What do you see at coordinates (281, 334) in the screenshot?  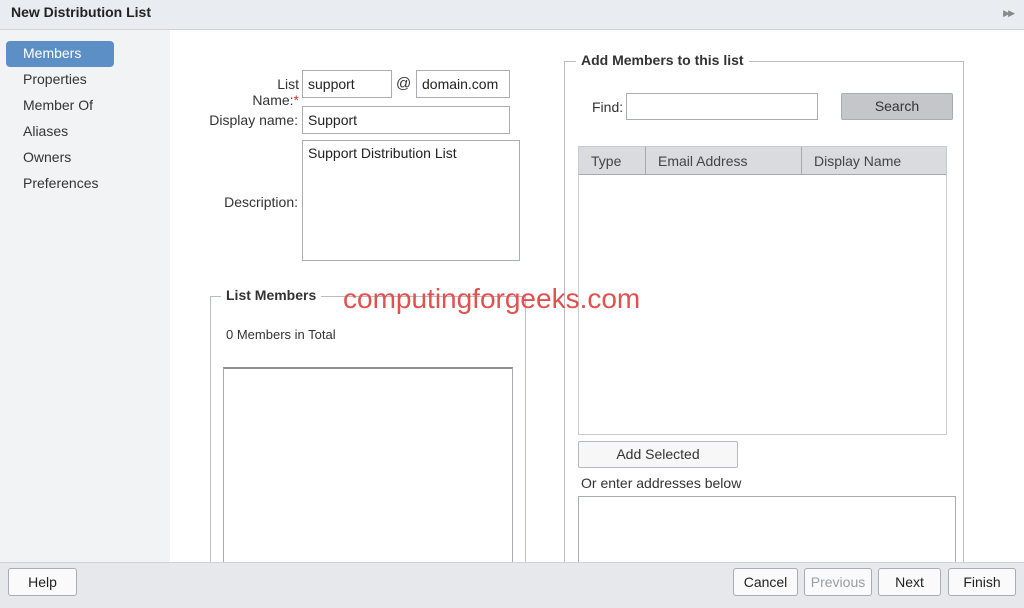 I see `members-count: 0 Members in Total` at bounding box center [281, 334].